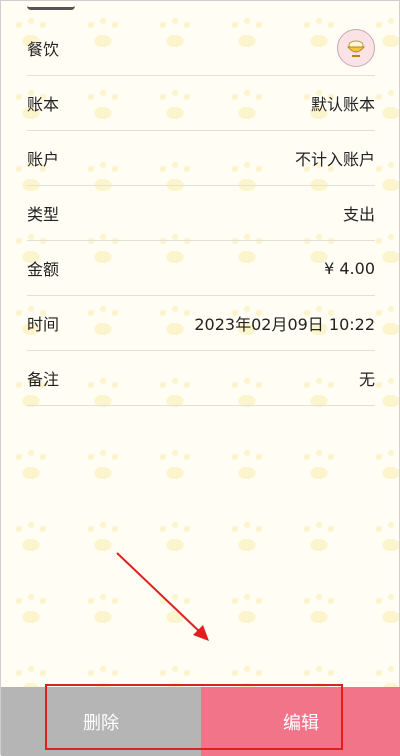  Describe the element at coordinates (43, 159) in the screenshot. I see `account-label: 账户` at that location.